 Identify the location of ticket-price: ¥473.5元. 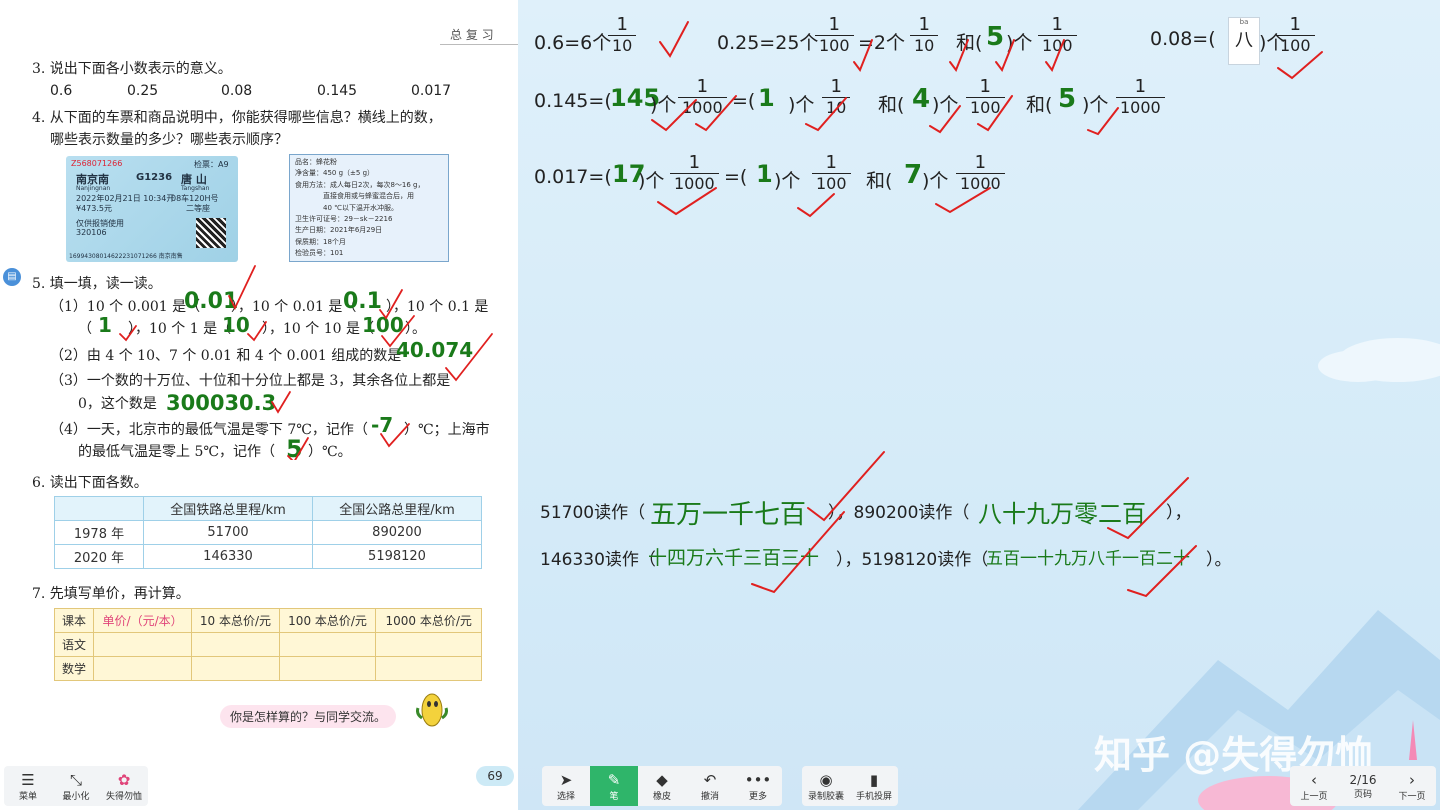
(94, 208).